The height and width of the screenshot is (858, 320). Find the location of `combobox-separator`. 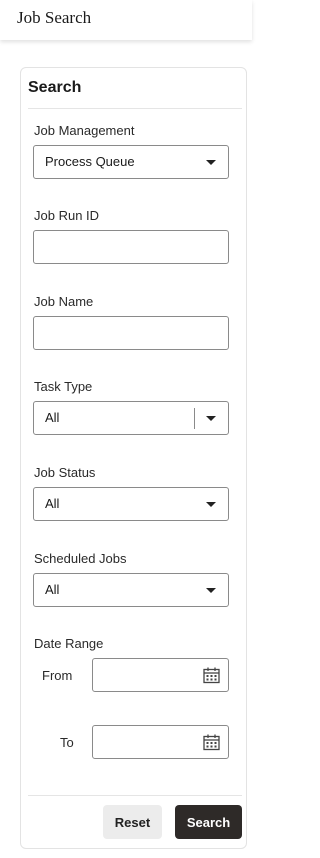

combobox-separator is located at coordinates (194, 418).